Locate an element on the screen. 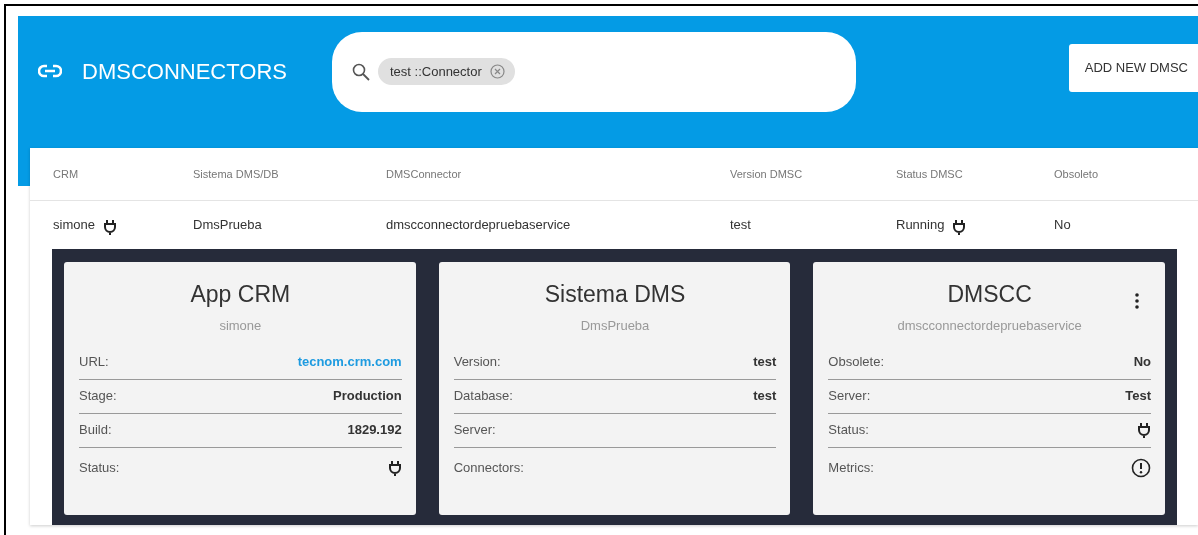 This screenshot has height=535, width=1198. search-field: test ::Connector is located at coordinates (594, 71).